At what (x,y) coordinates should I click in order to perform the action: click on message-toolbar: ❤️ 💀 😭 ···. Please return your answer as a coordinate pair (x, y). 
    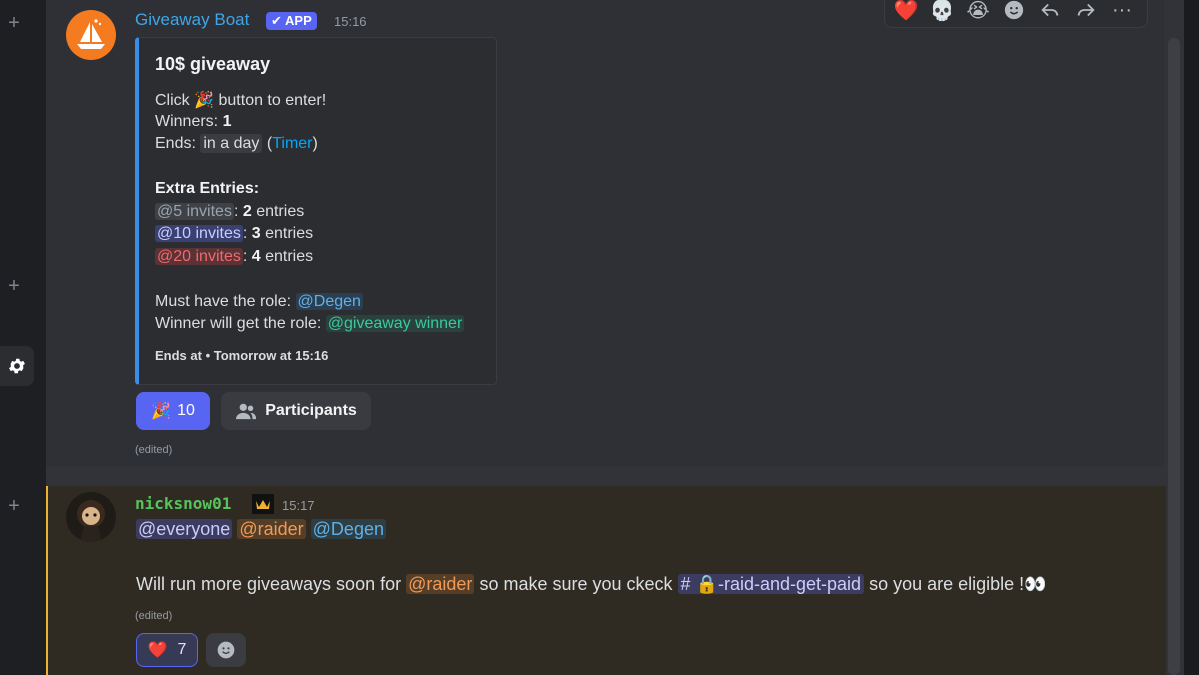
    Looking at the image, I should click on (1016, 14).